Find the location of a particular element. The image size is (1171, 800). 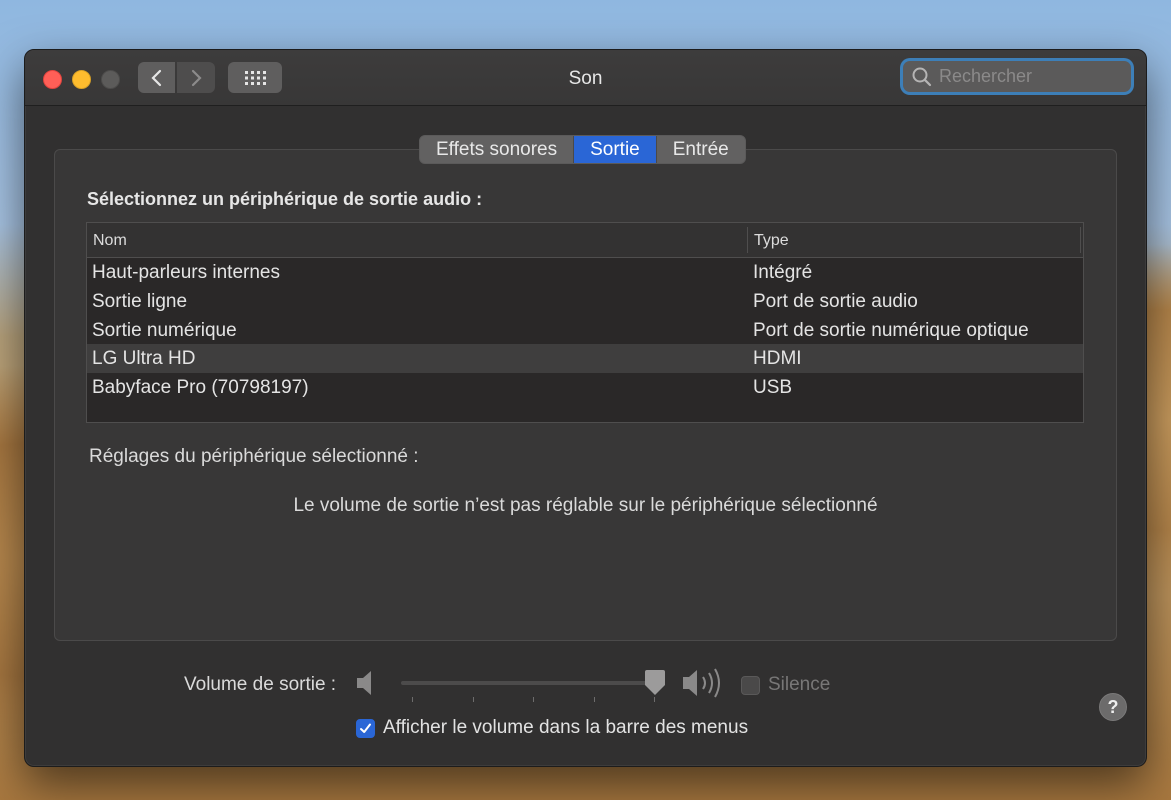

mute-label: Silence is located at coordinates (799, 684).